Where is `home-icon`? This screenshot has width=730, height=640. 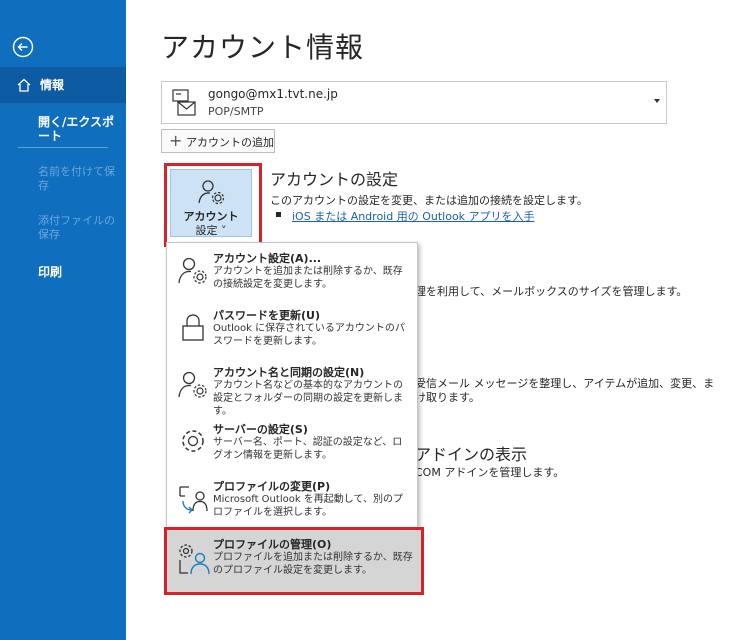
home-icon is located at coordinates (24, 85).